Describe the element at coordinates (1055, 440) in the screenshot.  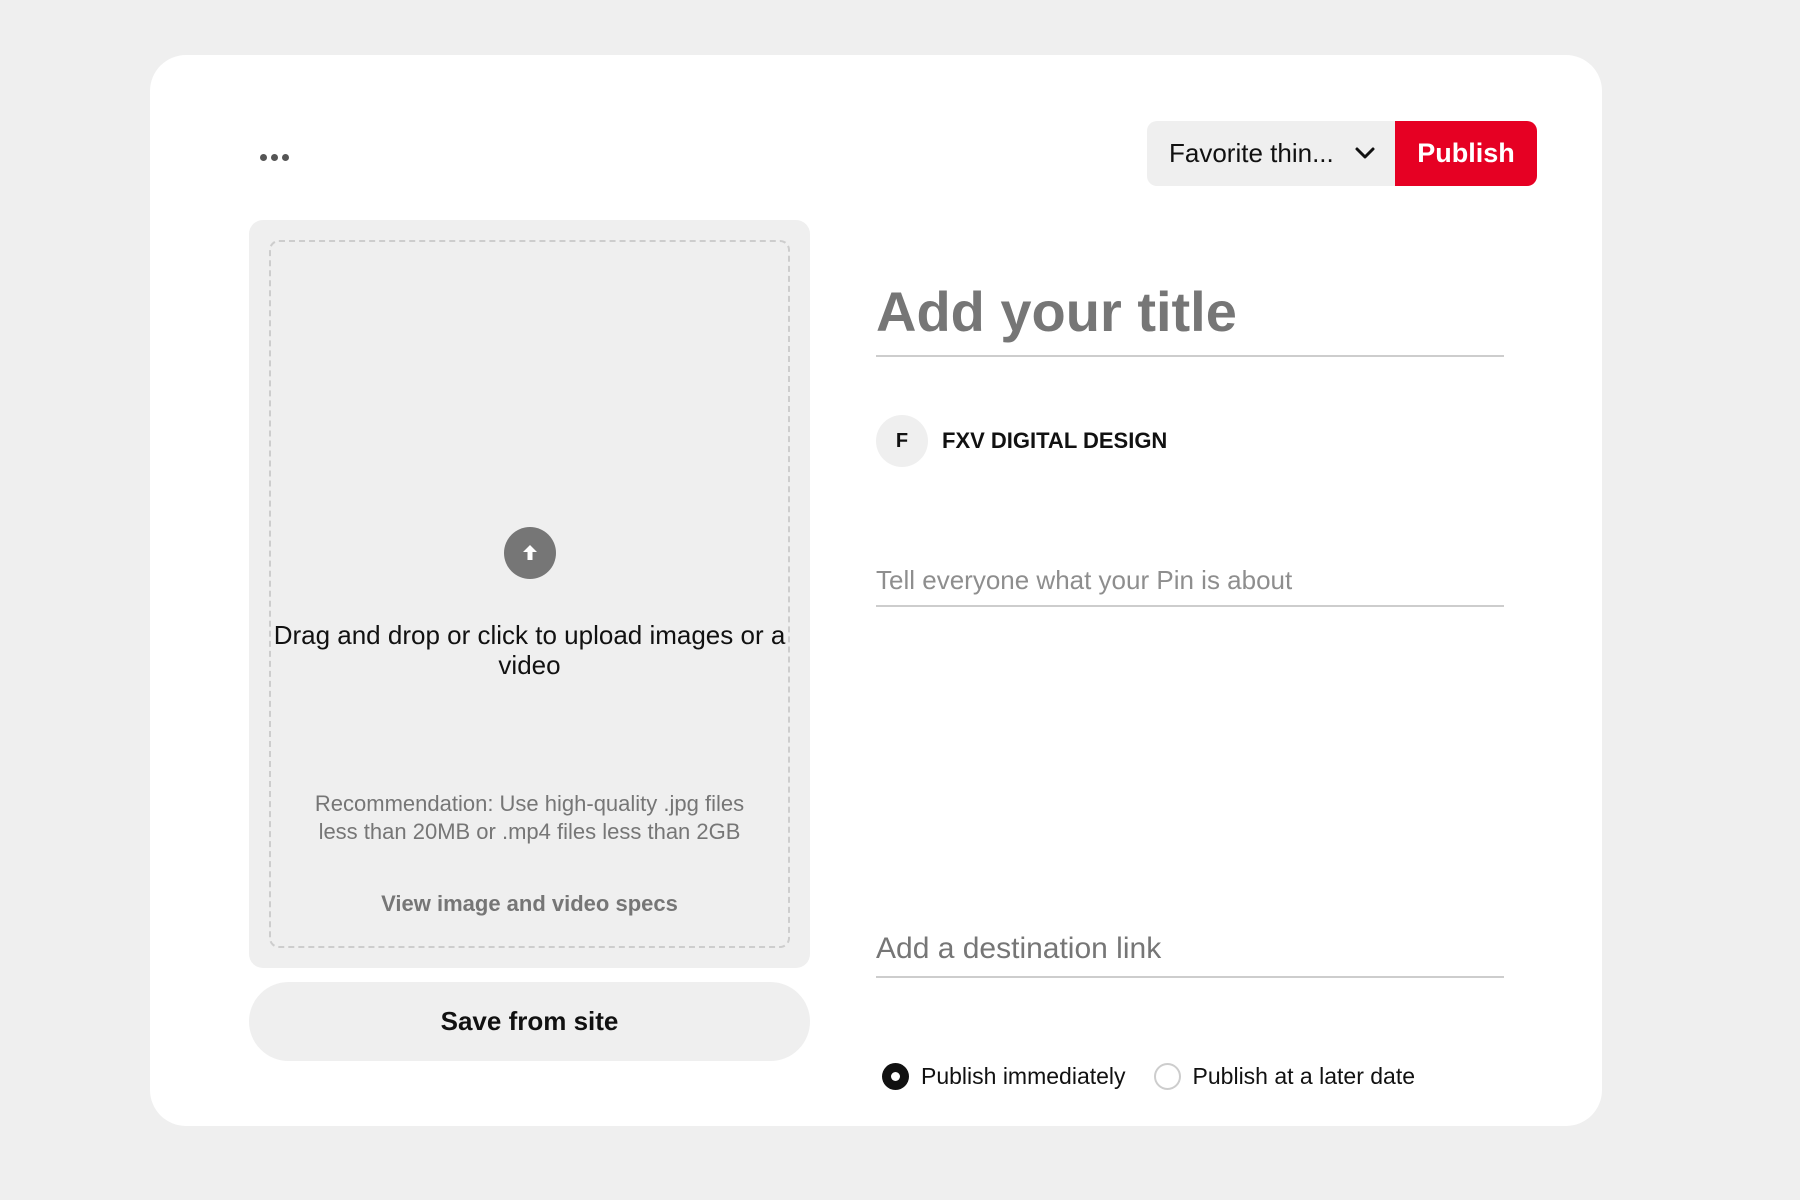
I see `owner-name: FXV DIGITAL DESIGN` at that location.